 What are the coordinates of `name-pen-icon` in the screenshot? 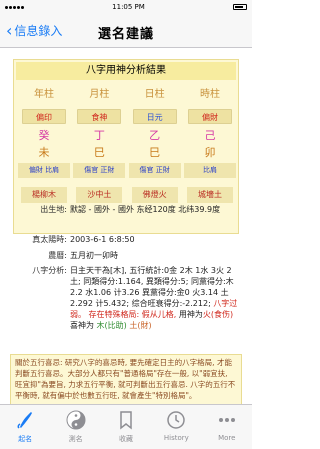 It's located at (25, 420).